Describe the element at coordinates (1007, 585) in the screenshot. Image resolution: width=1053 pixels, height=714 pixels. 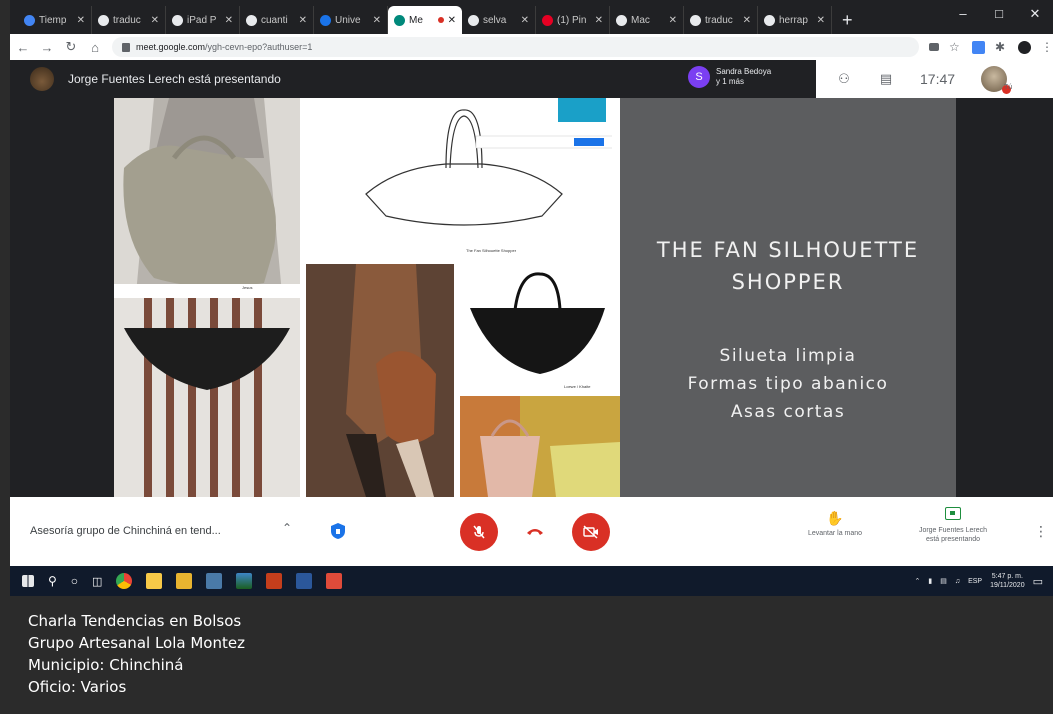
I see `tray-date: 19/11/2020` at that location.